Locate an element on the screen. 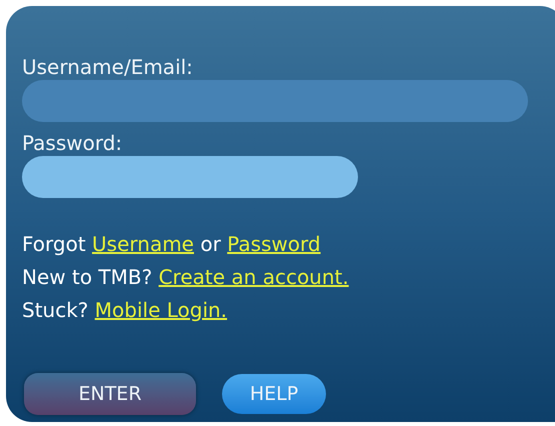  field-label: Password: is located at coordinates (73, 143).